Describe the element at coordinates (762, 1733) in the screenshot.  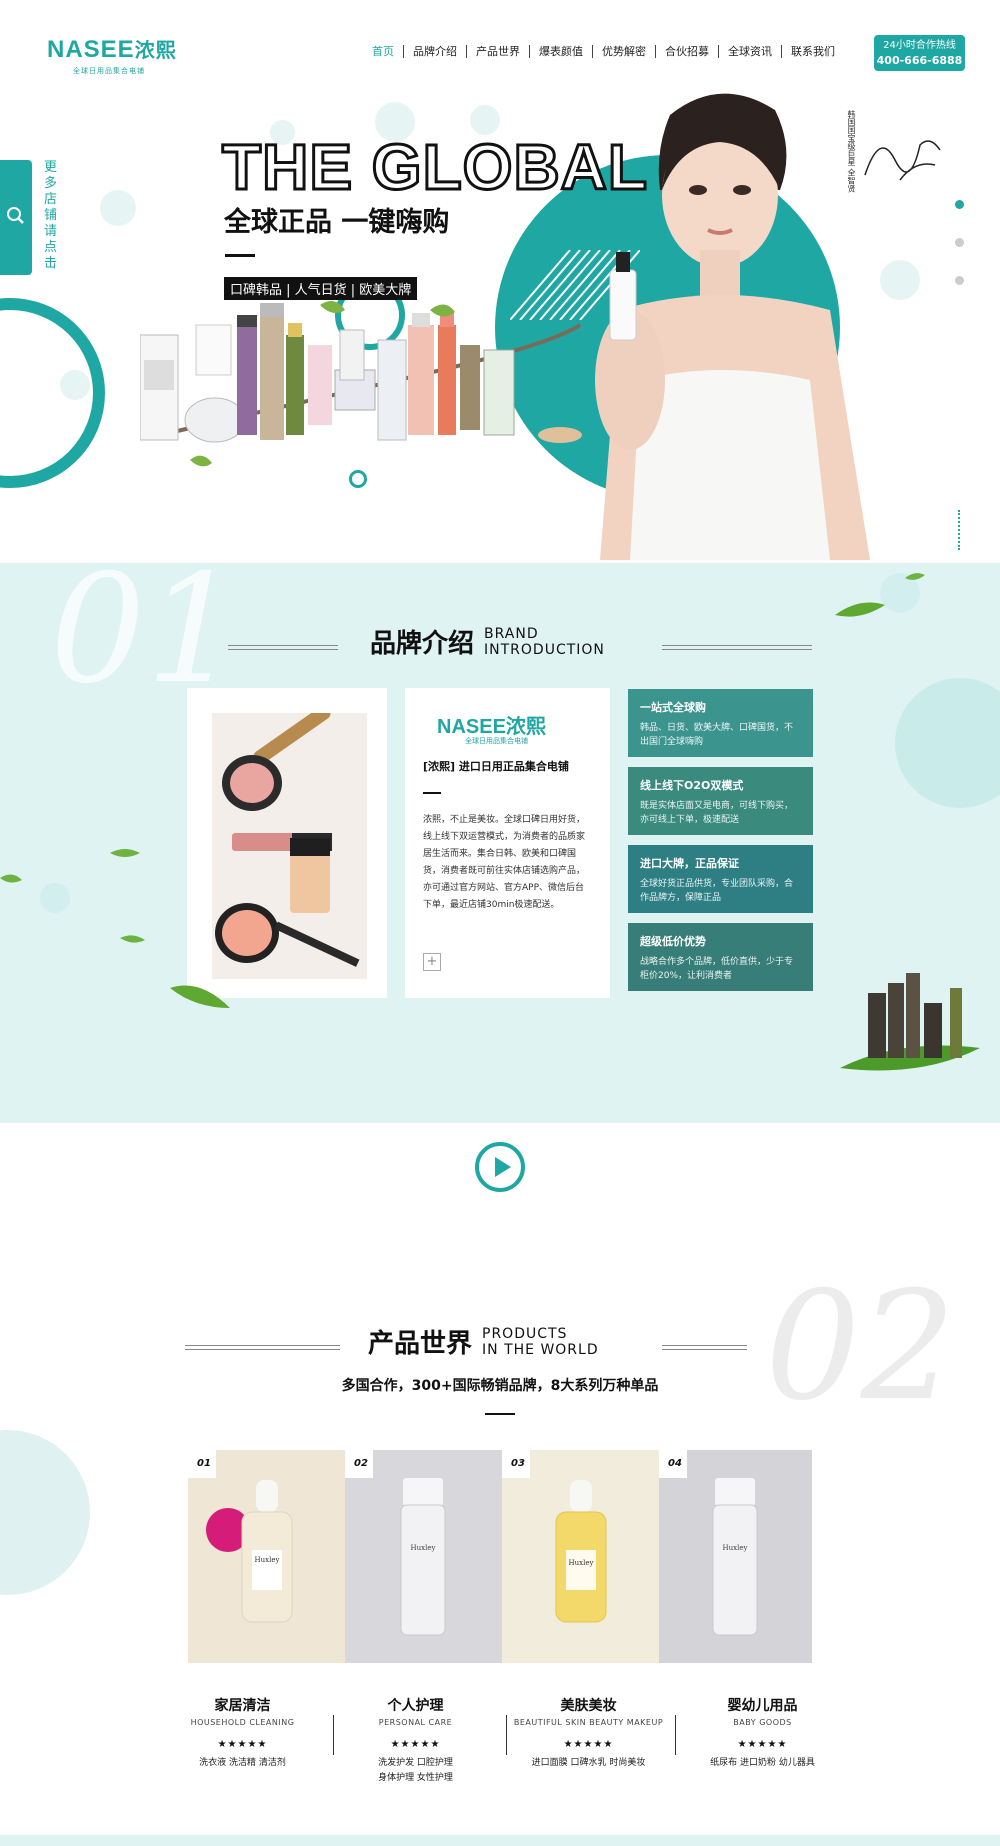
I see `category-item: 婴幼儿用品 BABY GOODS ★★★★★ 纸尿布 进口奶粉 幼儿器具` at that location.